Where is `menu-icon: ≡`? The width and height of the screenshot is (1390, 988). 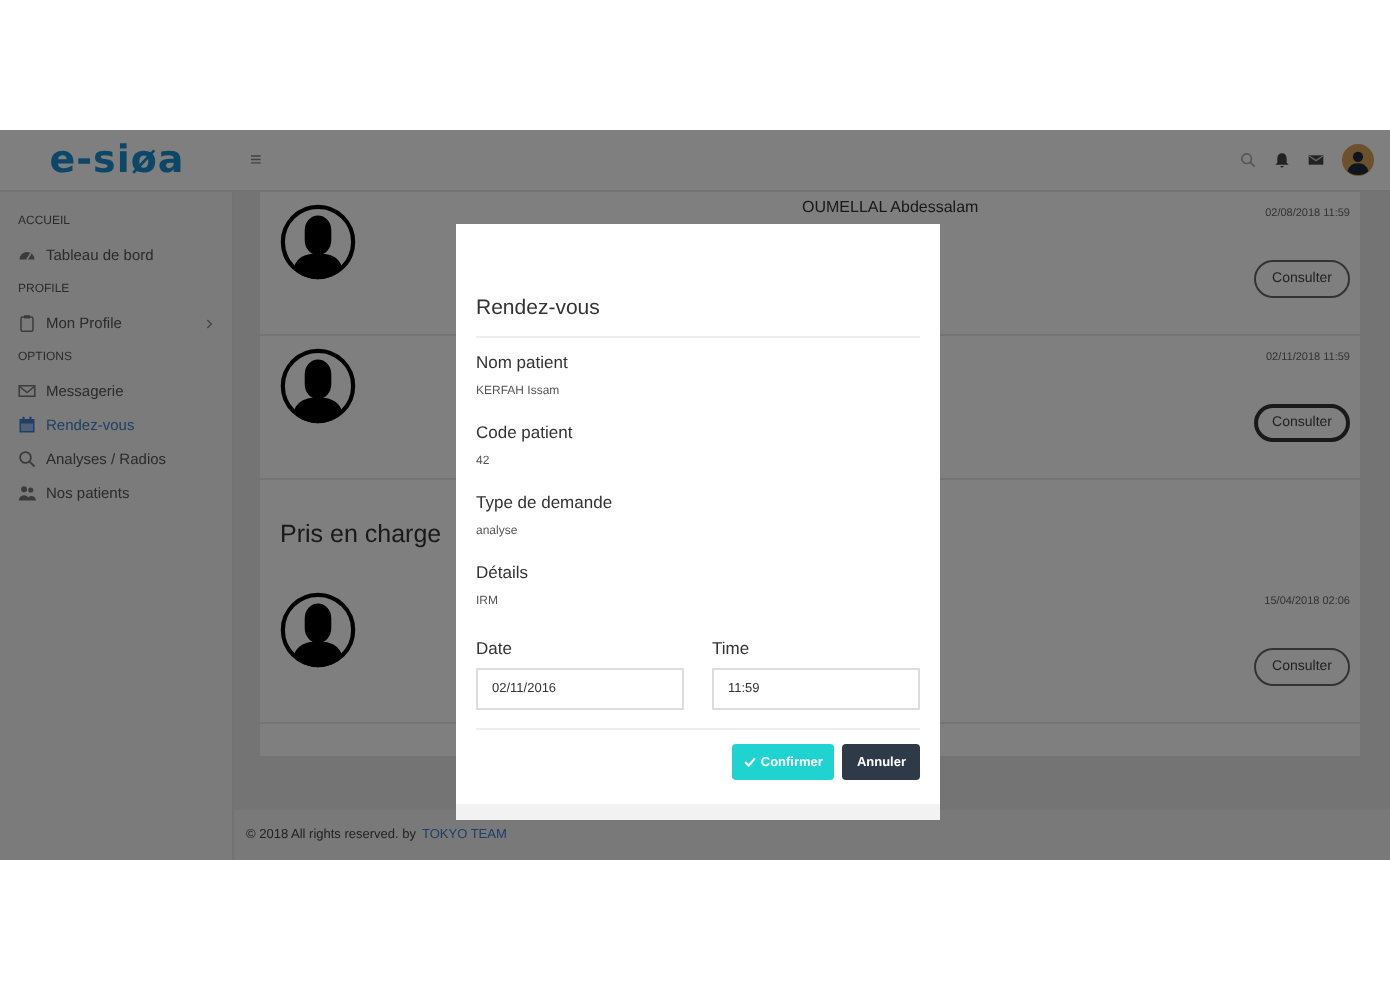 menu-icon: ≡ is located at coordinates (256, 160).